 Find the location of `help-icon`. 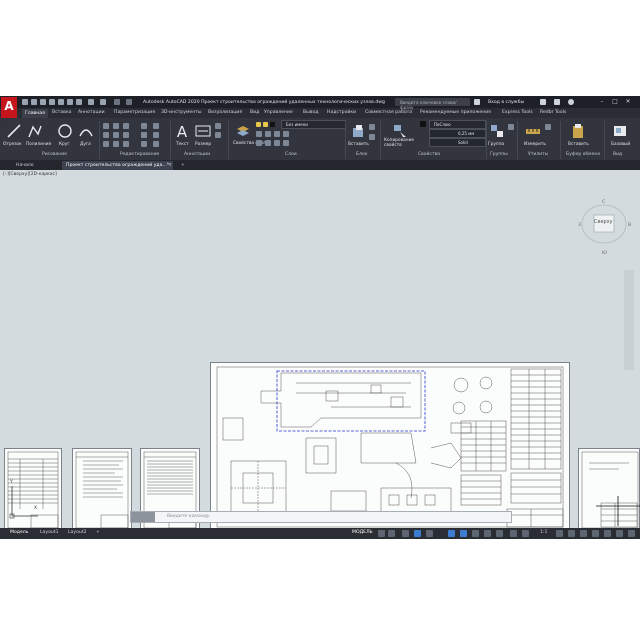

help-icon is located at coordinates (571, 102).